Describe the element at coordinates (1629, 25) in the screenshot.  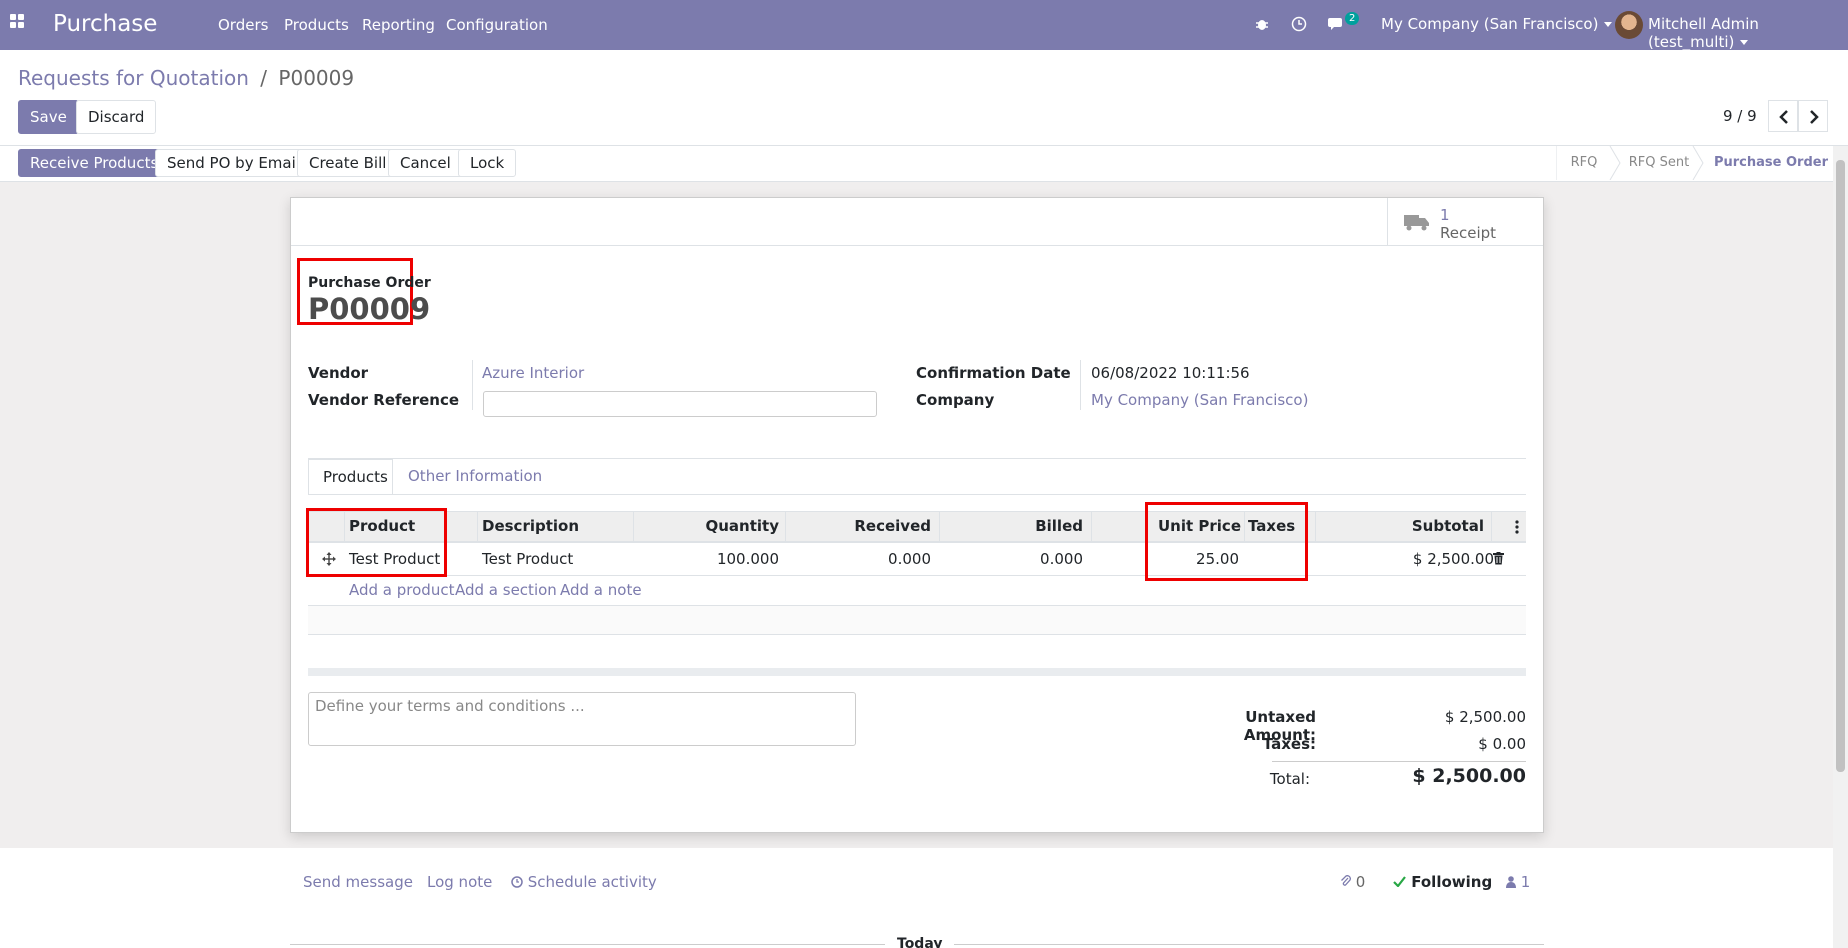
I see `user-avatar` at that location.